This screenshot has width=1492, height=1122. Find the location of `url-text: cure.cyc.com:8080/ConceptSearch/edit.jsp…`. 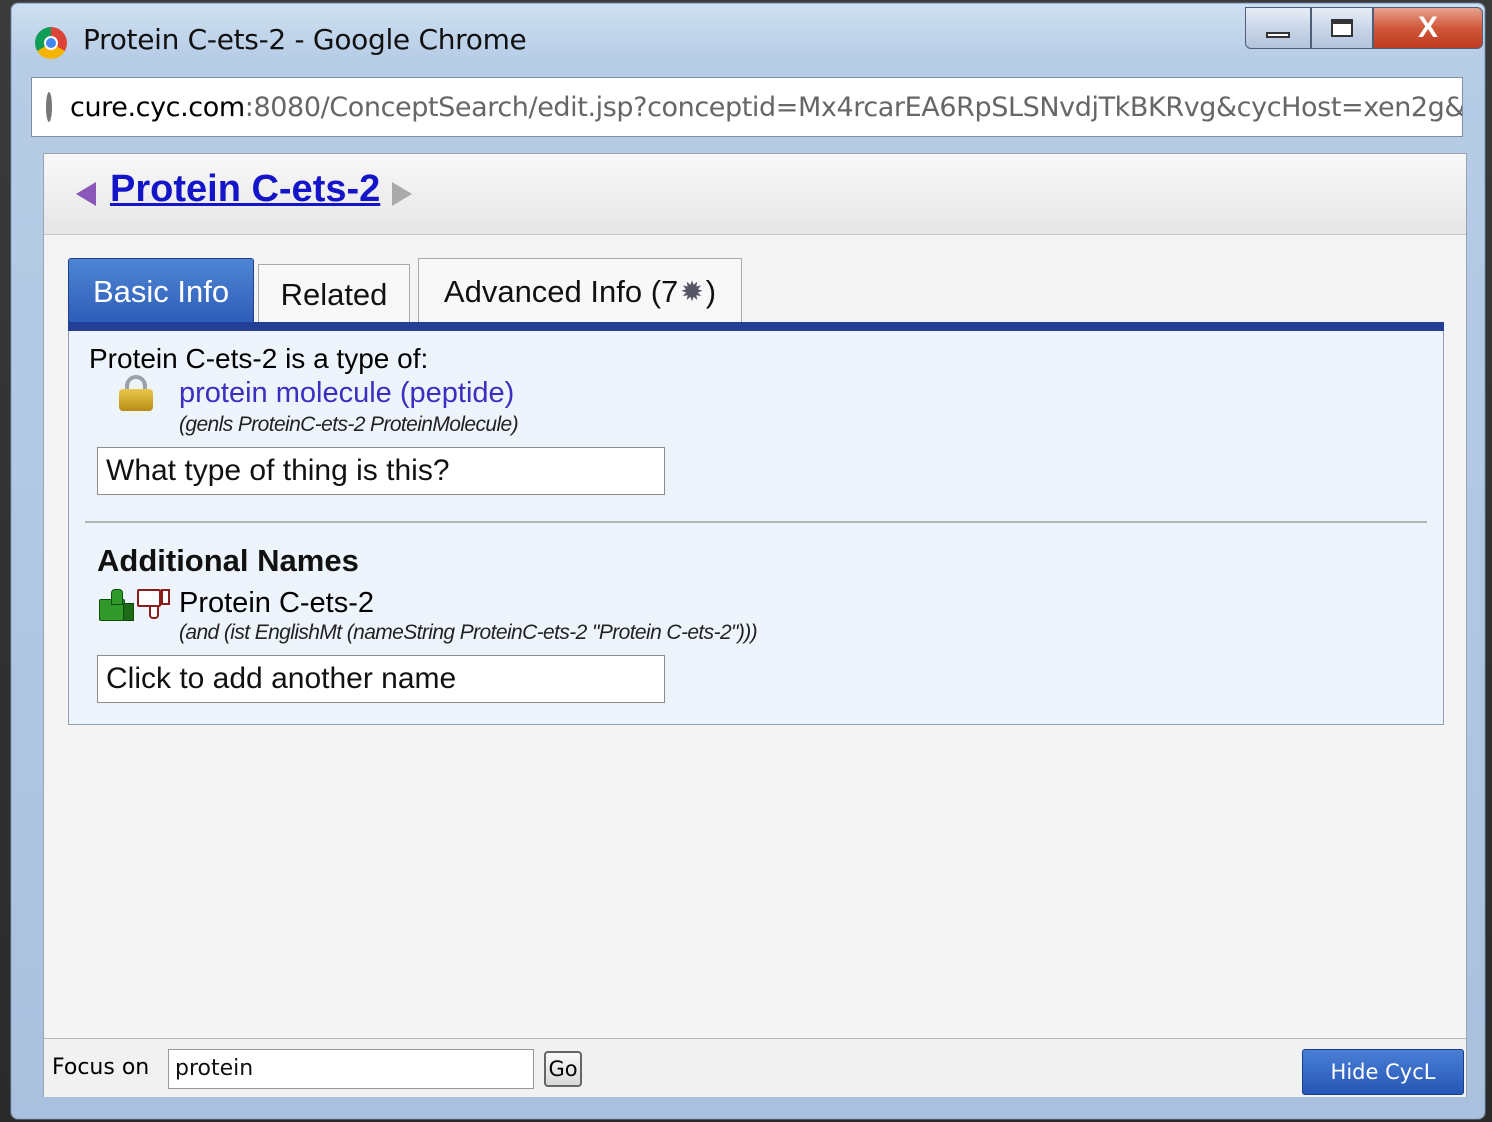

url-text: cure.cyc.com:8080/ConceptSearch/edit.jsp… is located at coordinates (766, 107).